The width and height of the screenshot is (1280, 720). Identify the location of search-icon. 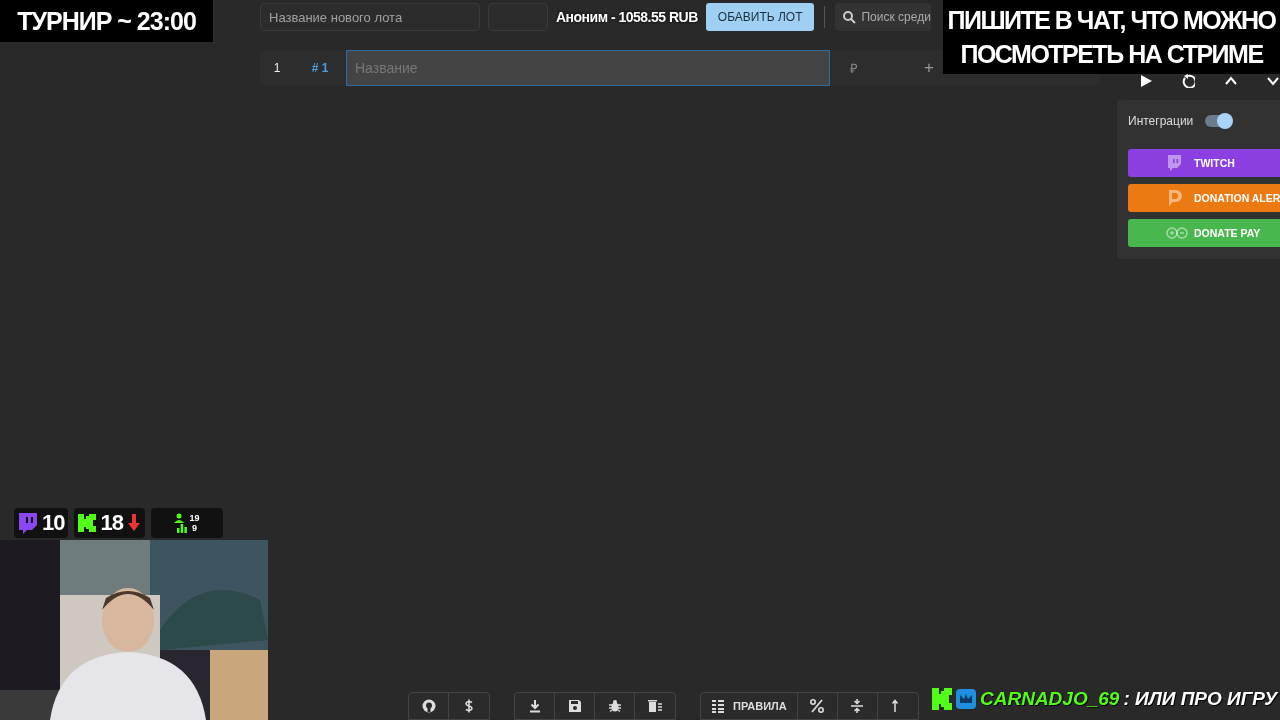
(850, 17).